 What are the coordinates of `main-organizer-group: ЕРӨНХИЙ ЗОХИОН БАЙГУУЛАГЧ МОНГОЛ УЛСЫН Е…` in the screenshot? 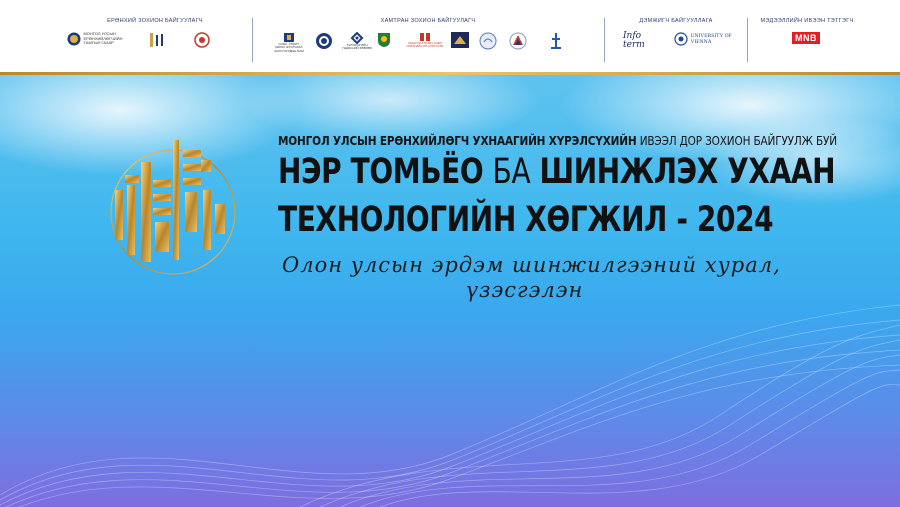 It's located at (155, 36).